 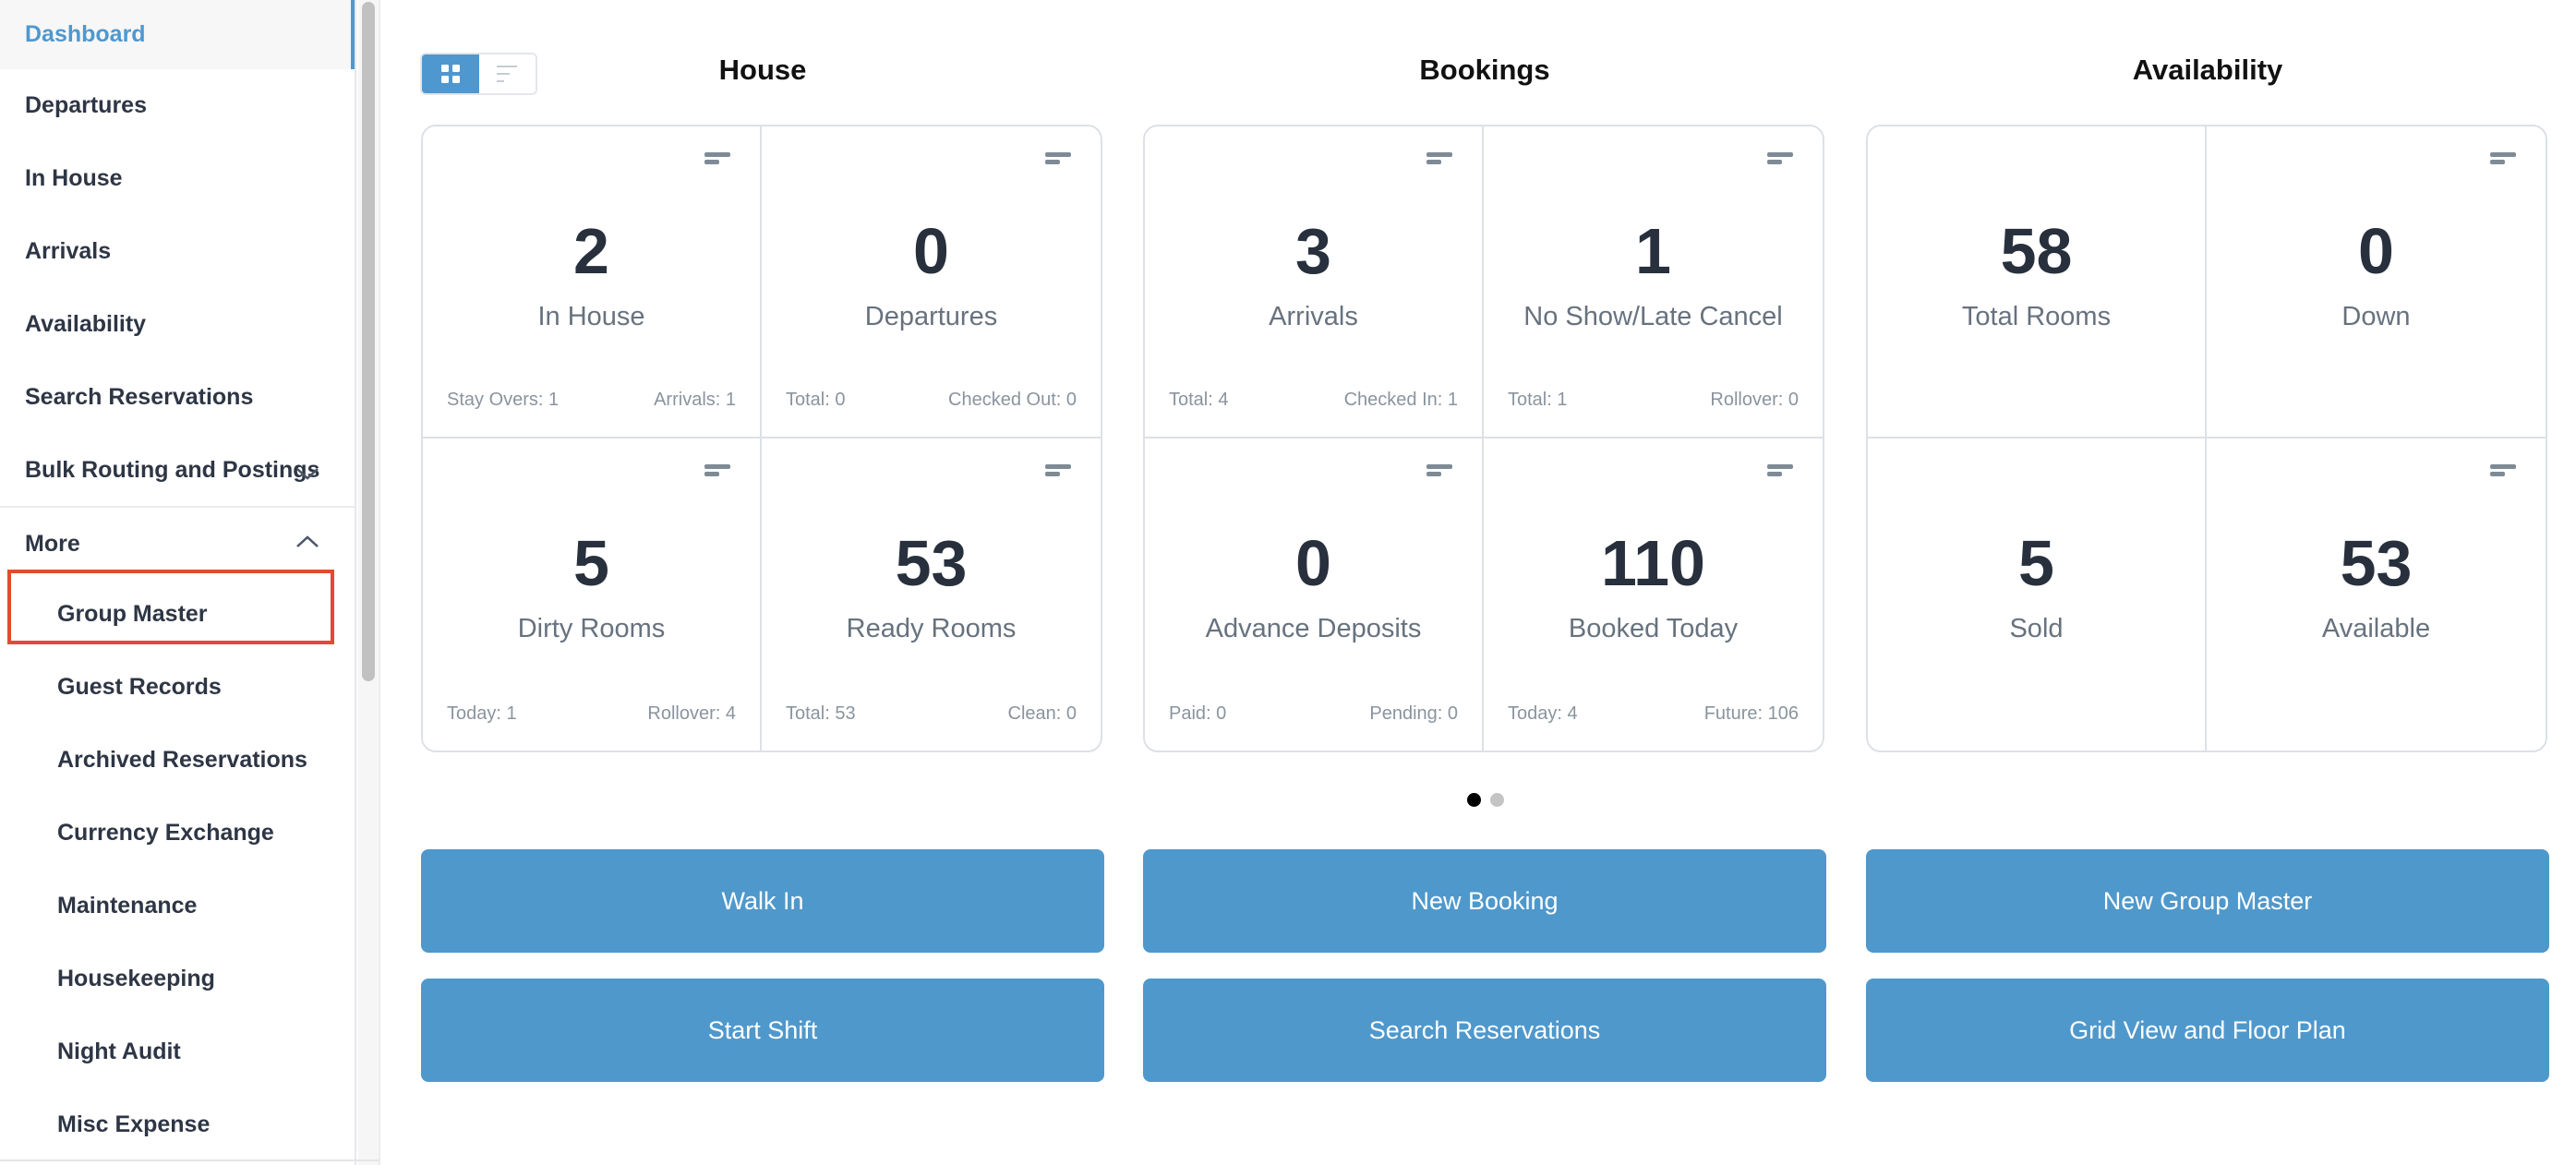 I want to click on sidebar-item-currency-exchange: Currency Exchange, so click(x=177, y=833).